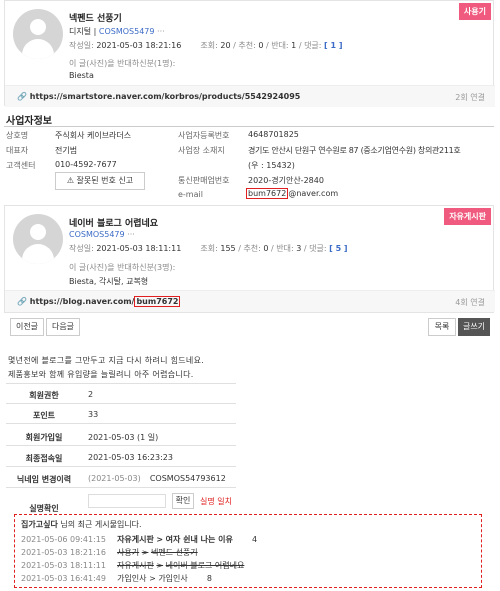 This screenshot has height=591, width=500. Describe the element at coordinates (101, 374) in the screenshot. I see `post-body-line: 제품홍보와 함께 유입량을 늘릴려니 아주 어렵습니다.` at that location.